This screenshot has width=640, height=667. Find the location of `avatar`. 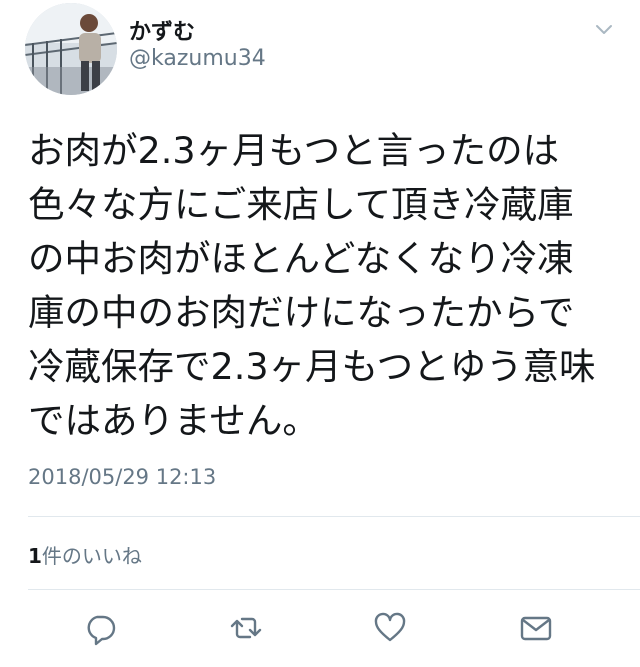

avatar is located at coordinates (71, 49).